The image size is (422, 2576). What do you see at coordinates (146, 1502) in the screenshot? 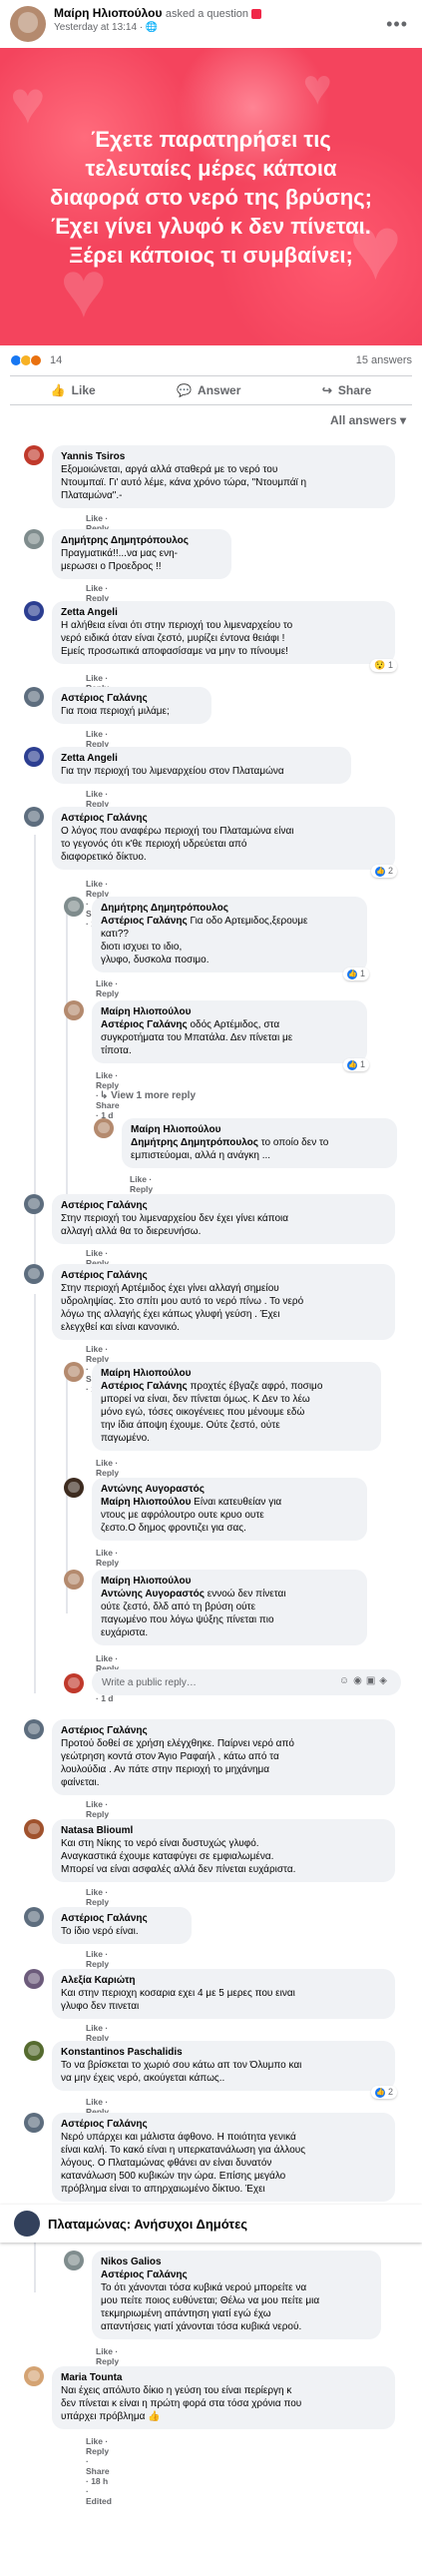
I see `mention-link: Μαίρη Ηλιοπούλου` at bounding box center [146, 1502].